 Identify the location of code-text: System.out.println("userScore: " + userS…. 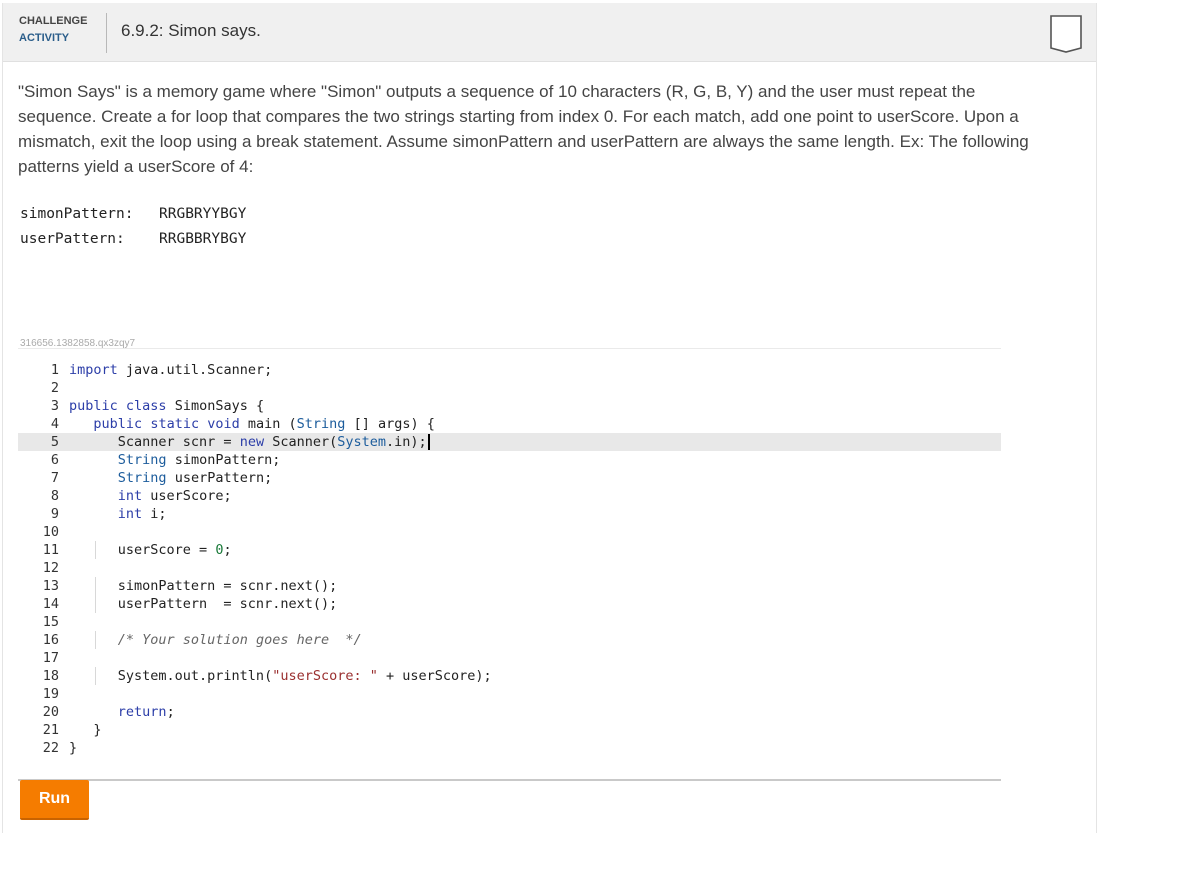
(280, 676).